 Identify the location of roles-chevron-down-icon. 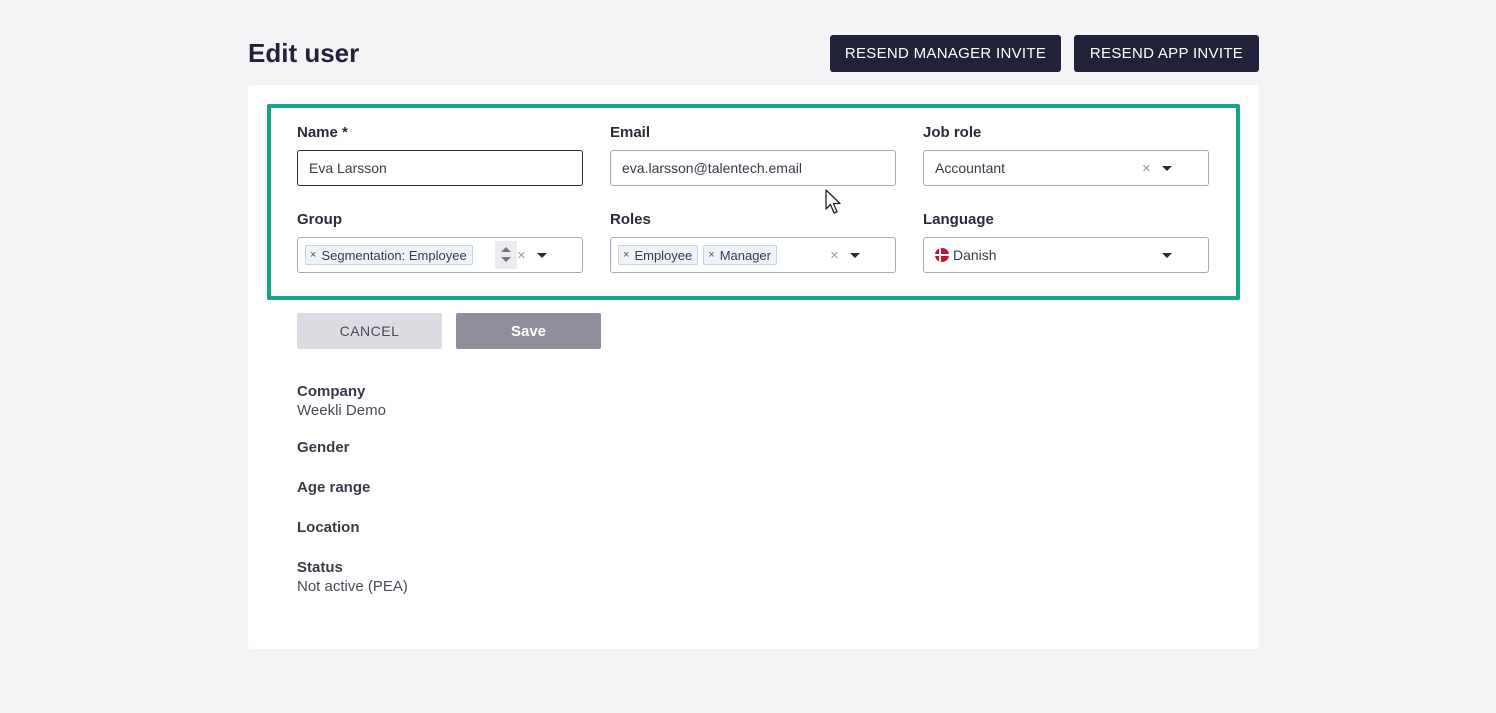
(855, 255).